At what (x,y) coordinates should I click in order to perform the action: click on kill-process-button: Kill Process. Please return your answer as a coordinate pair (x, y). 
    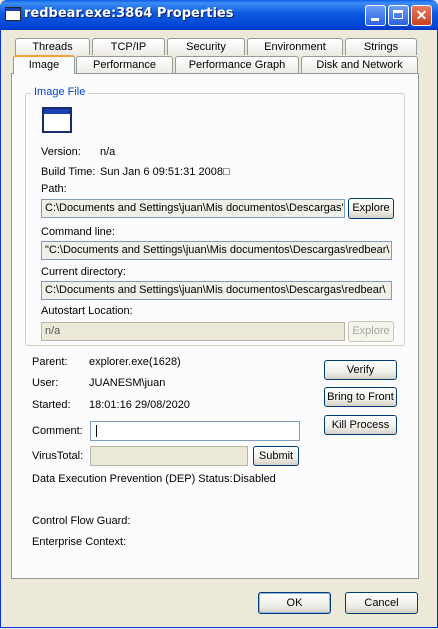
    Looking at the image, I should click on (360, 425).